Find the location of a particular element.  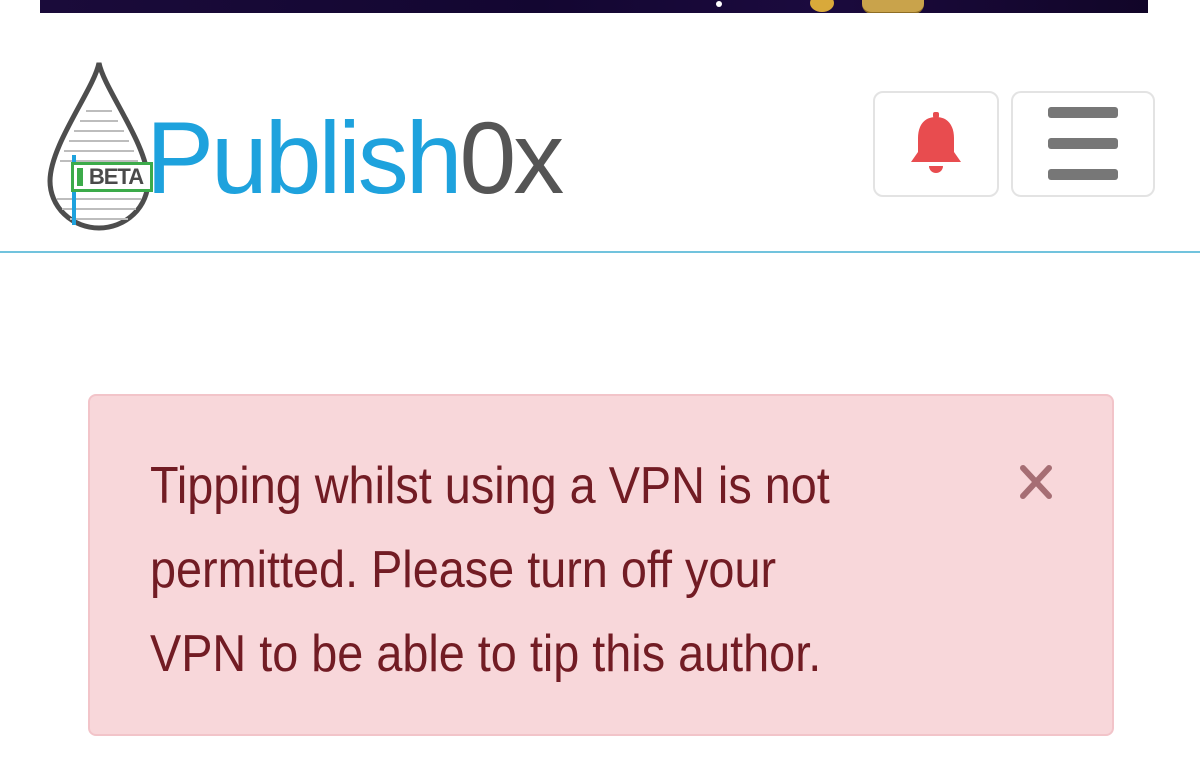

drop-logo-icon is located at coordinates (99, 146).